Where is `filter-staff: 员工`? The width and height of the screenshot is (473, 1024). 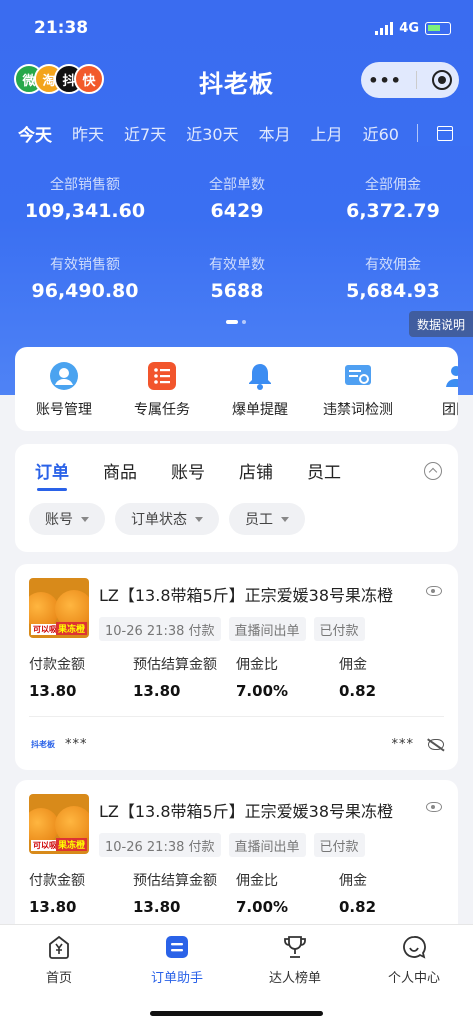 filter-staff: 员工 is located at coordinates (267, 519).